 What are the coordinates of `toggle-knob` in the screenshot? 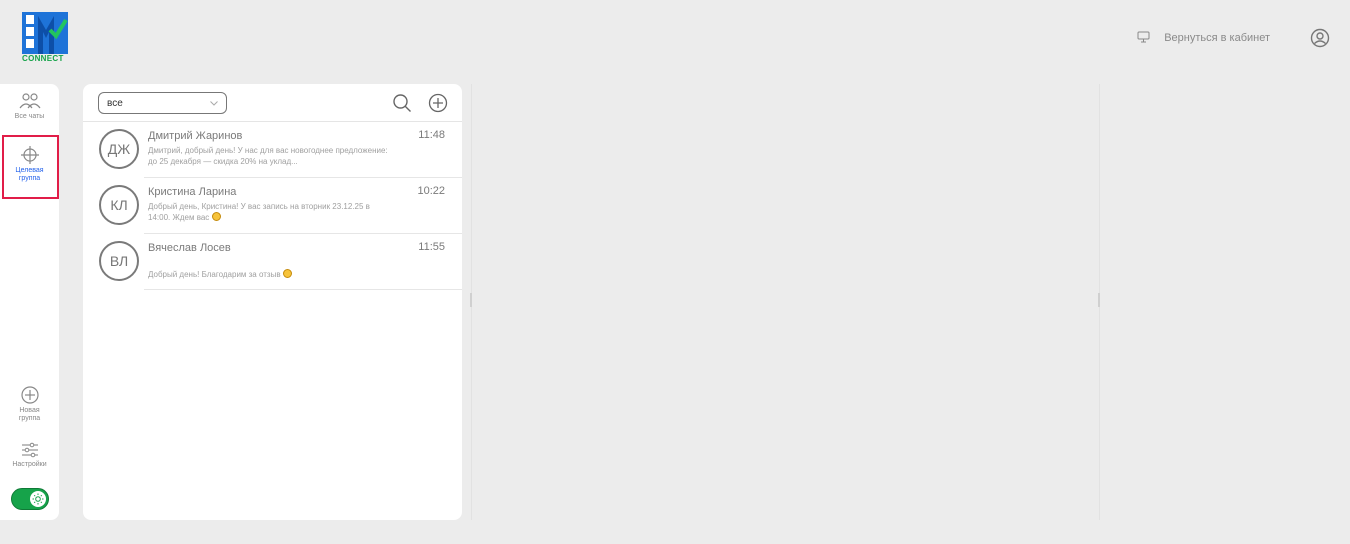 It's located at (38, 499).